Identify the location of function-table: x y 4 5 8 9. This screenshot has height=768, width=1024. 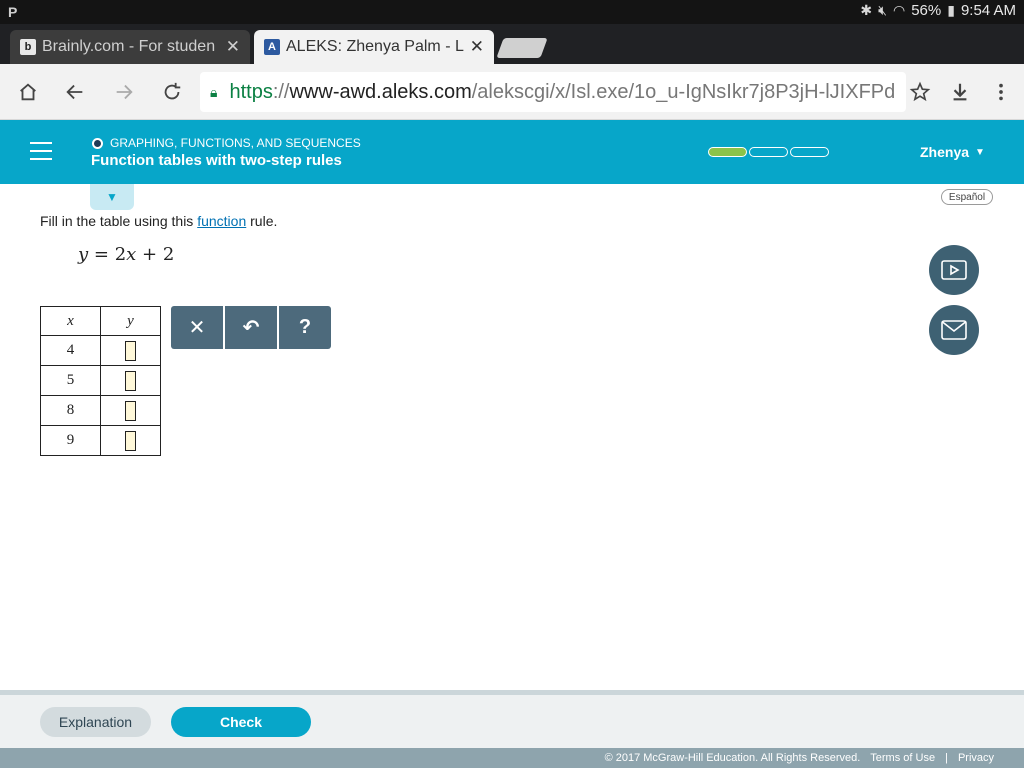
(100, 381).